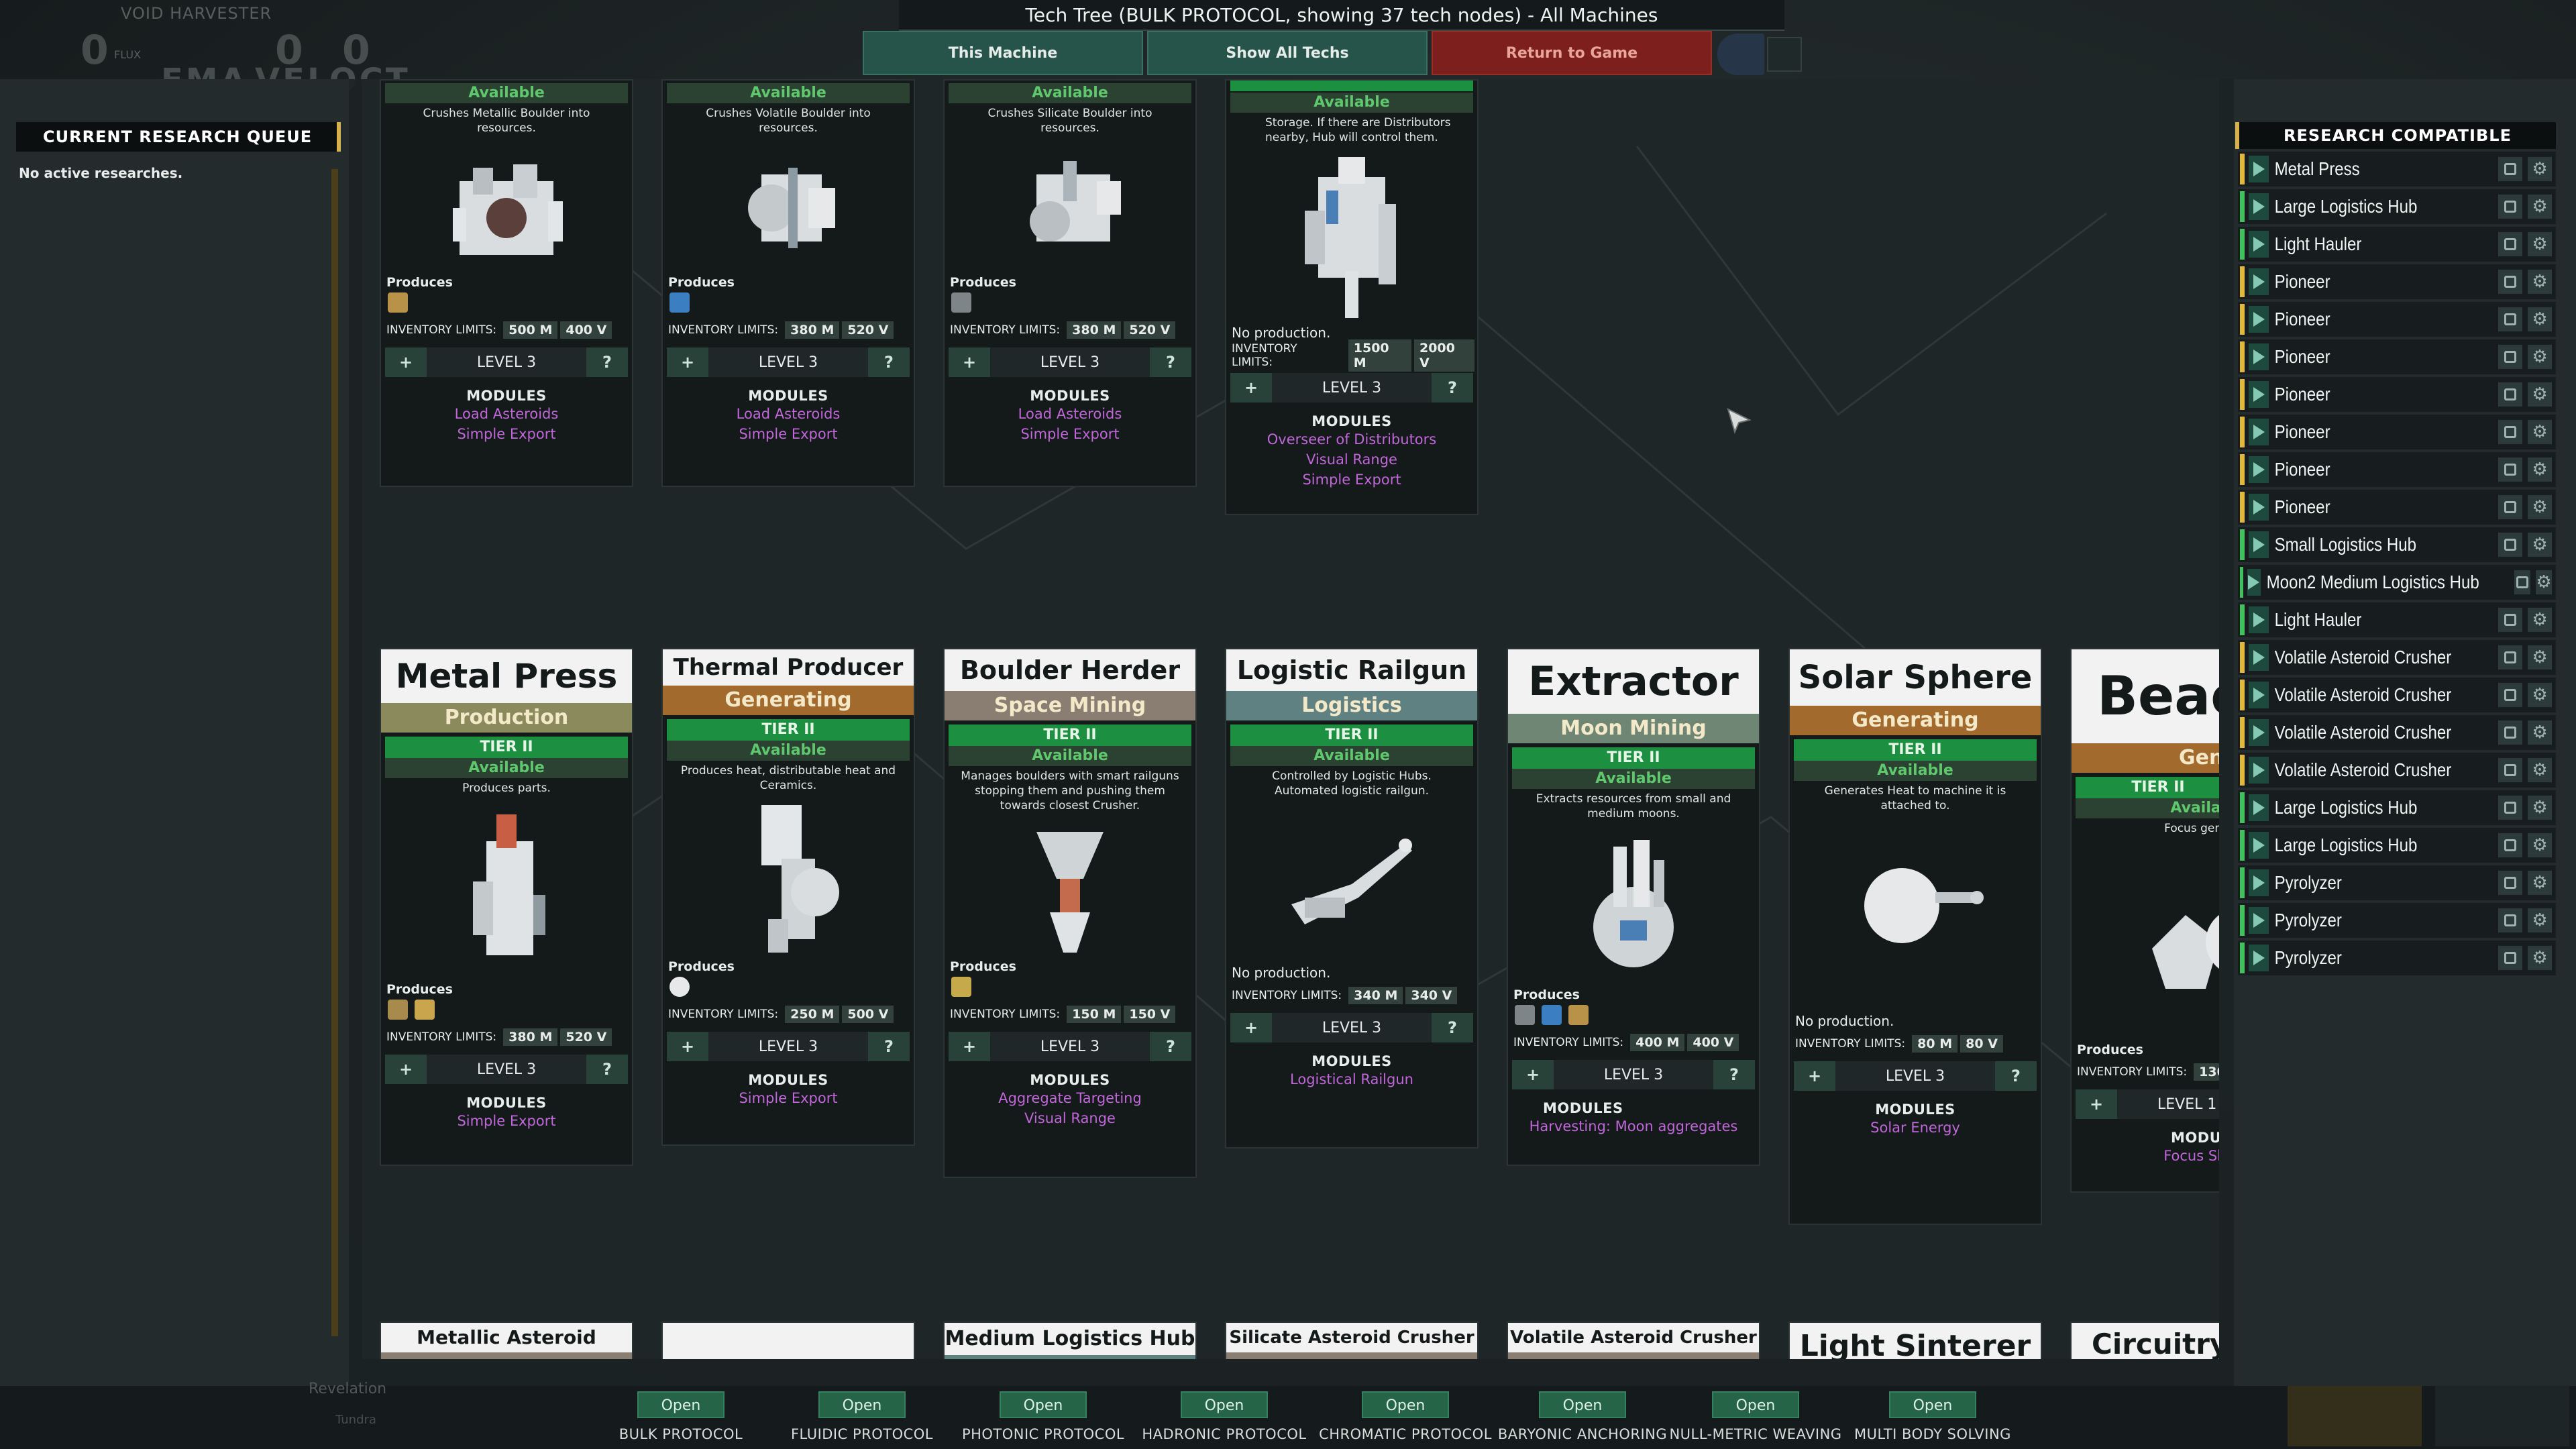  Describe the element at coordinates (788, 1340) in the screenshot. I see `tech-card-hidden` at that location.